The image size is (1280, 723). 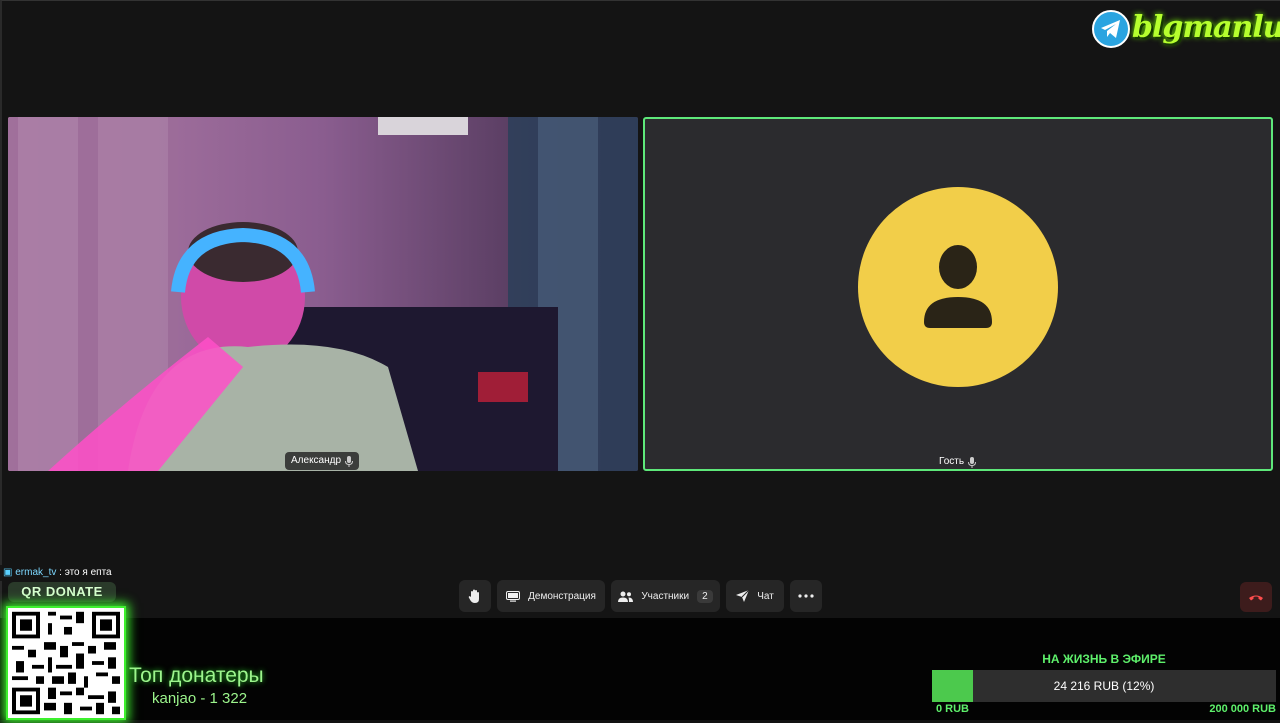 I want to click on qr-code-image, so click(x=66, y=663).